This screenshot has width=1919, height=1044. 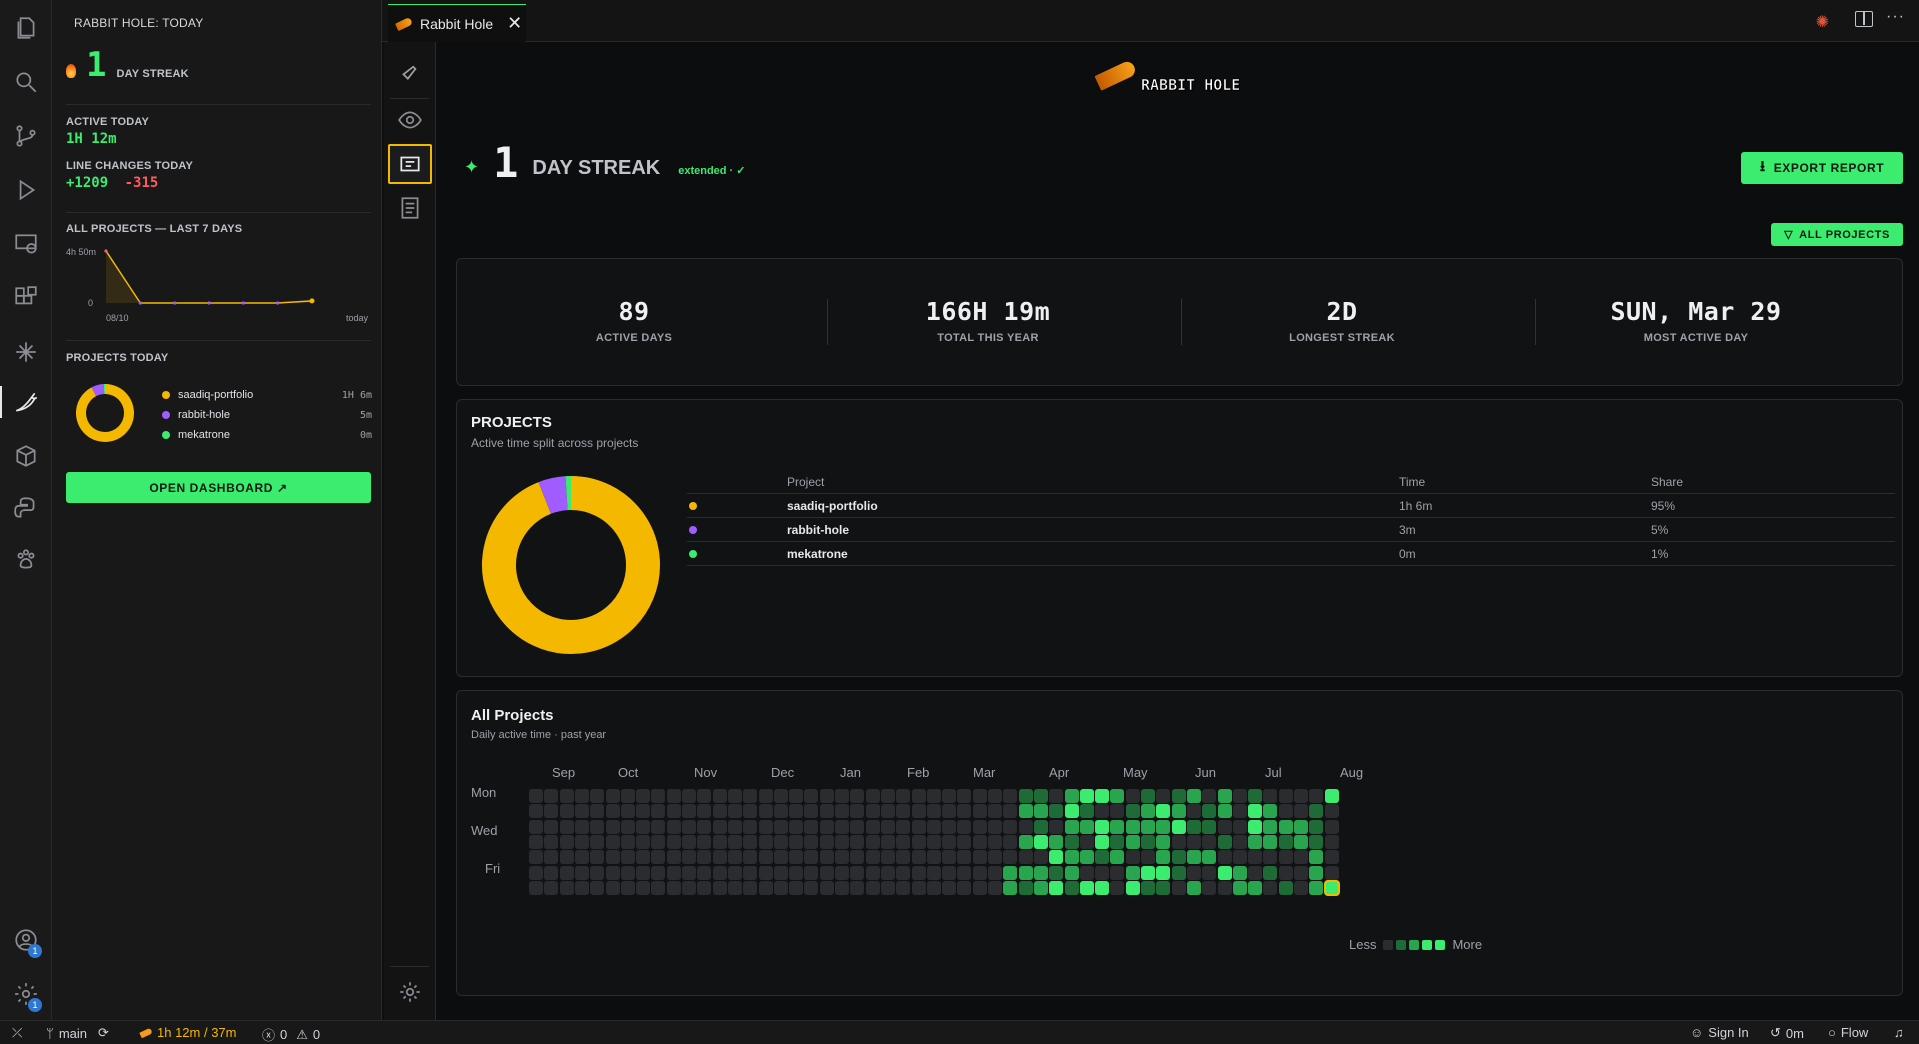 What do you see at coordinates (1822, 22) in the screenshot?
I see `claude-spark-icon: ✺` at bounding box center [1822, 22].